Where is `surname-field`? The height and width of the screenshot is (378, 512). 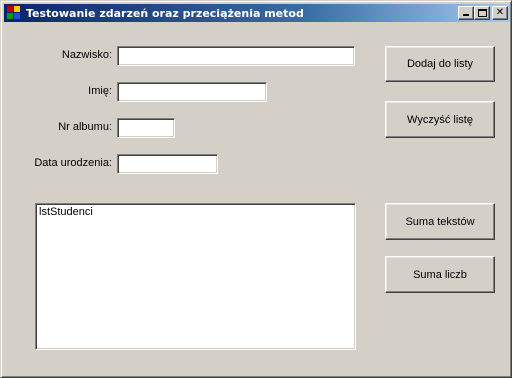
surname-field is located at coordinates (236, 56).